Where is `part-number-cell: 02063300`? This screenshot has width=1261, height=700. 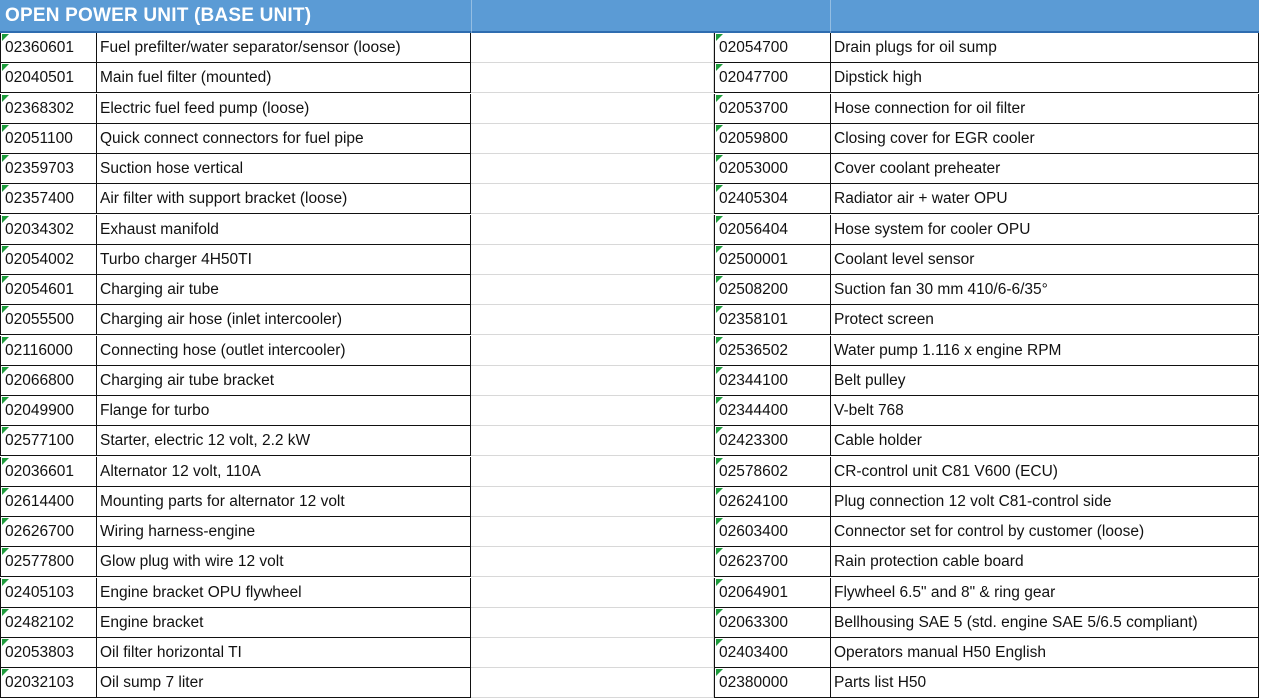 part-number-cell: 02063300 is located at coordinates (772, 622).